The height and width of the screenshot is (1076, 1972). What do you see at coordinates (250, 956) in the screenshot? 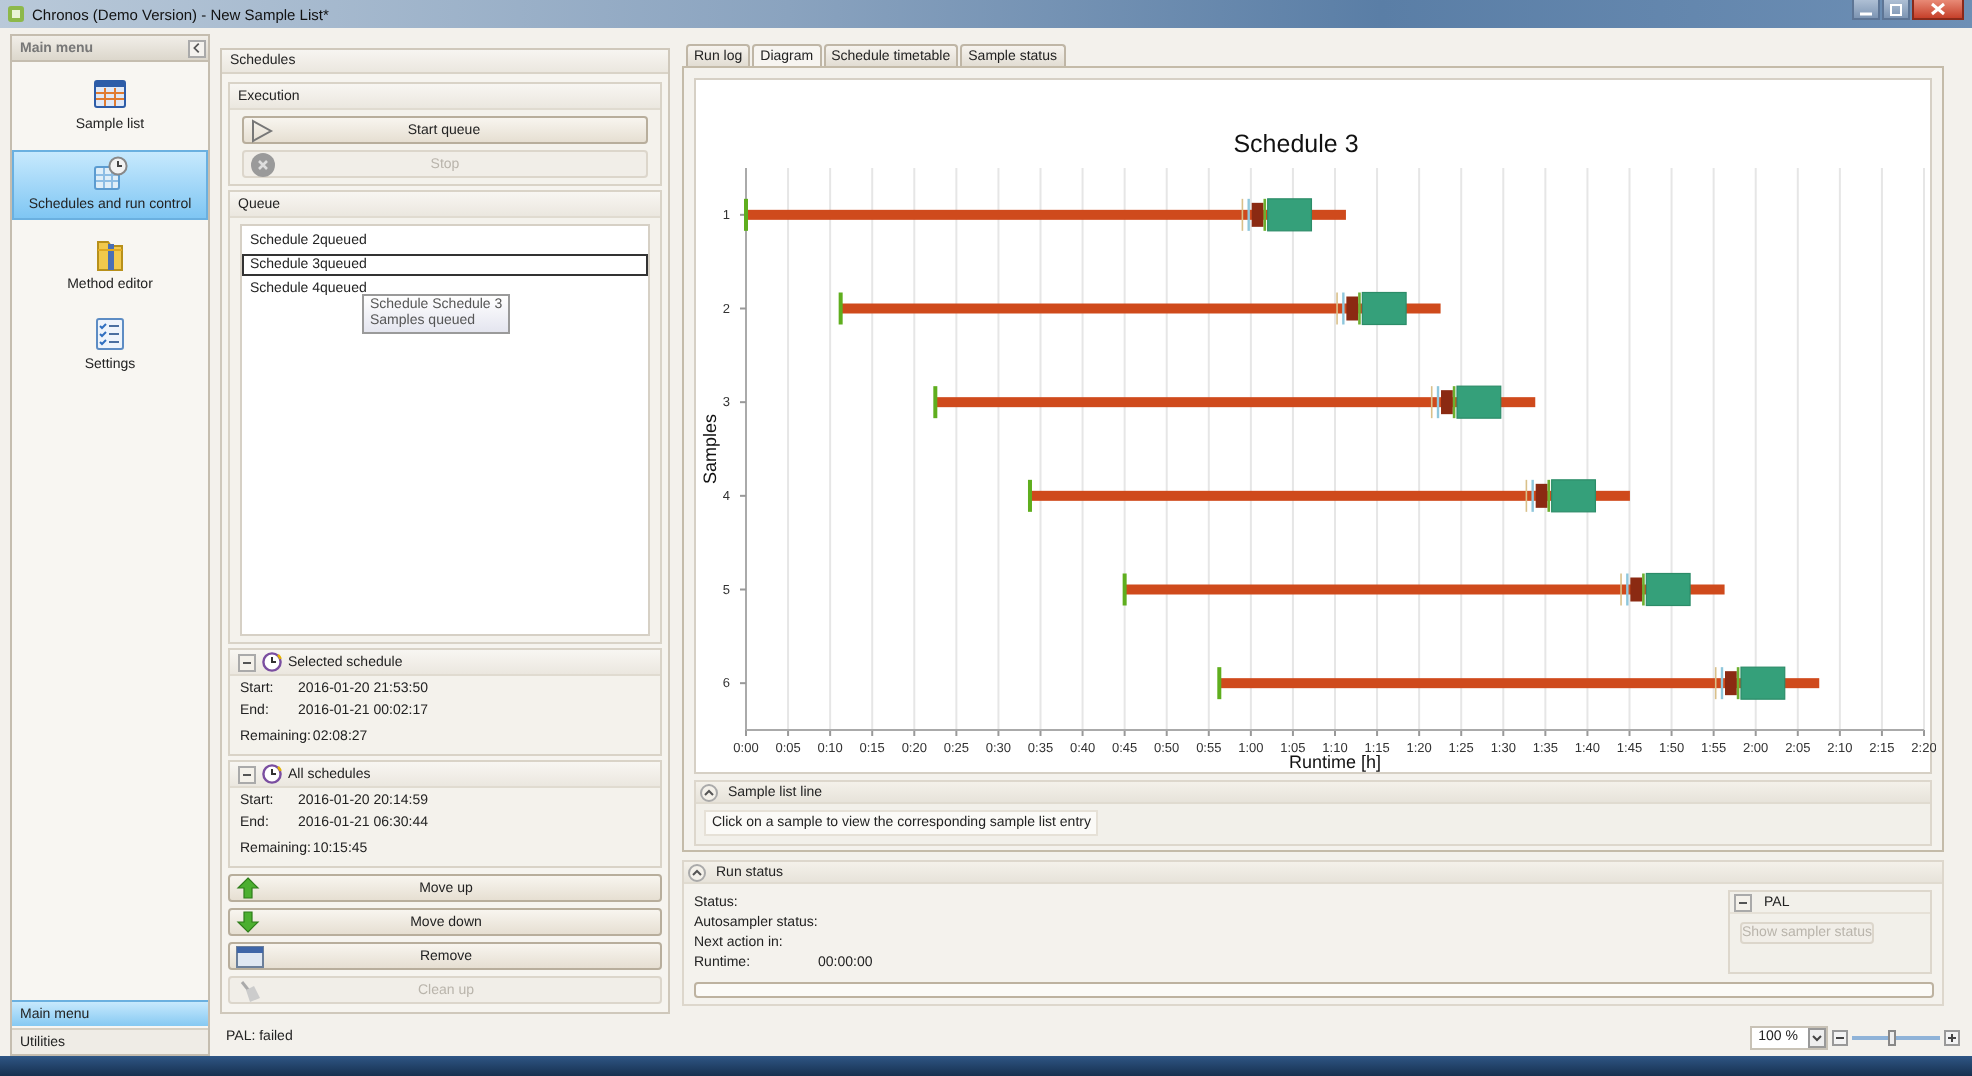
I see `window-icon` at bounding box center [250, 956].